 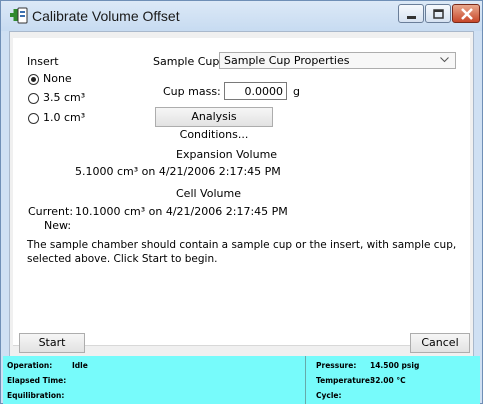 What do you see at coordinates (106, 16) in the screenshot?
I see `window-title: Calibrate Volume Offset` at bounding box center [106, 16].